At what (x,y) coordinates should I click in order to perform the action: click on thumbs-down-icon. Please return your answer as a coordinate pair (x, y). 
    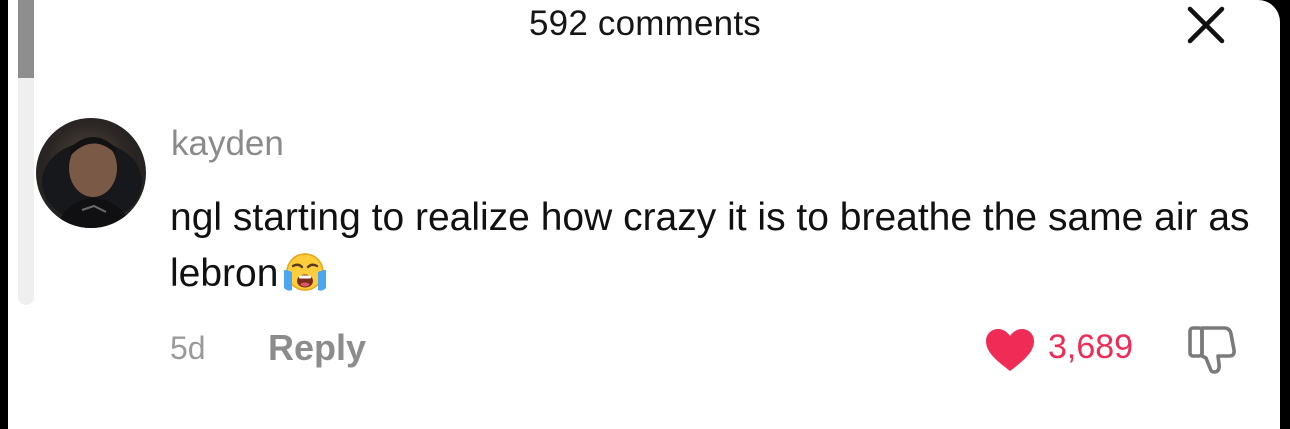
    Looking at the image, I should click on (1213, 349).